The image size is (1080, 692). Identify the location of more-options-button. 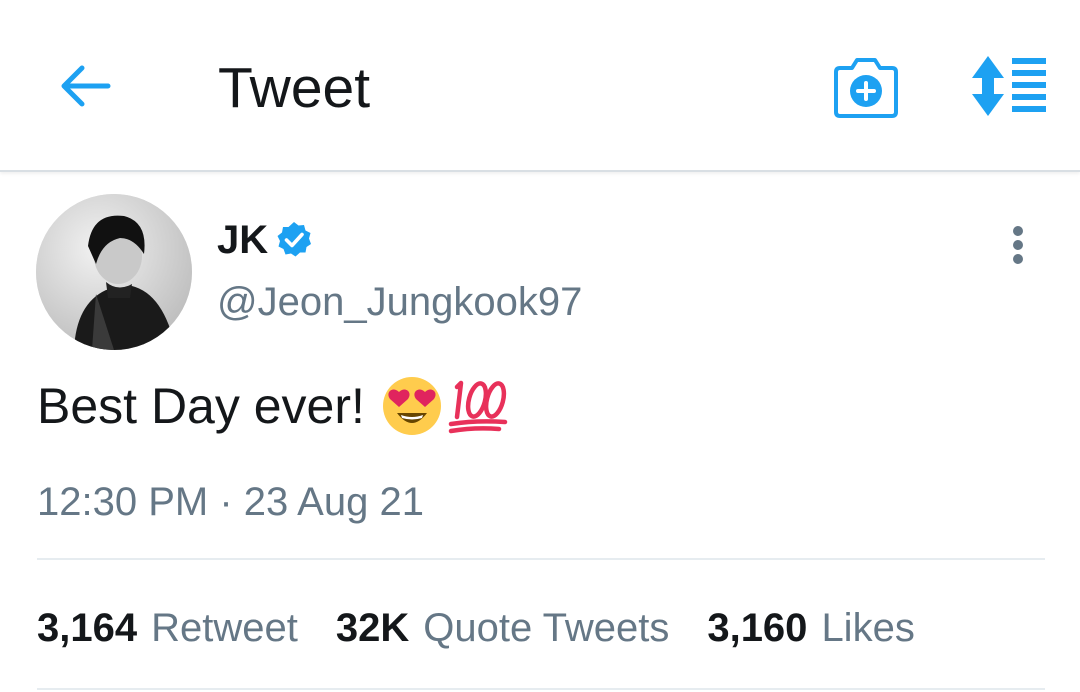
(1018, 245).